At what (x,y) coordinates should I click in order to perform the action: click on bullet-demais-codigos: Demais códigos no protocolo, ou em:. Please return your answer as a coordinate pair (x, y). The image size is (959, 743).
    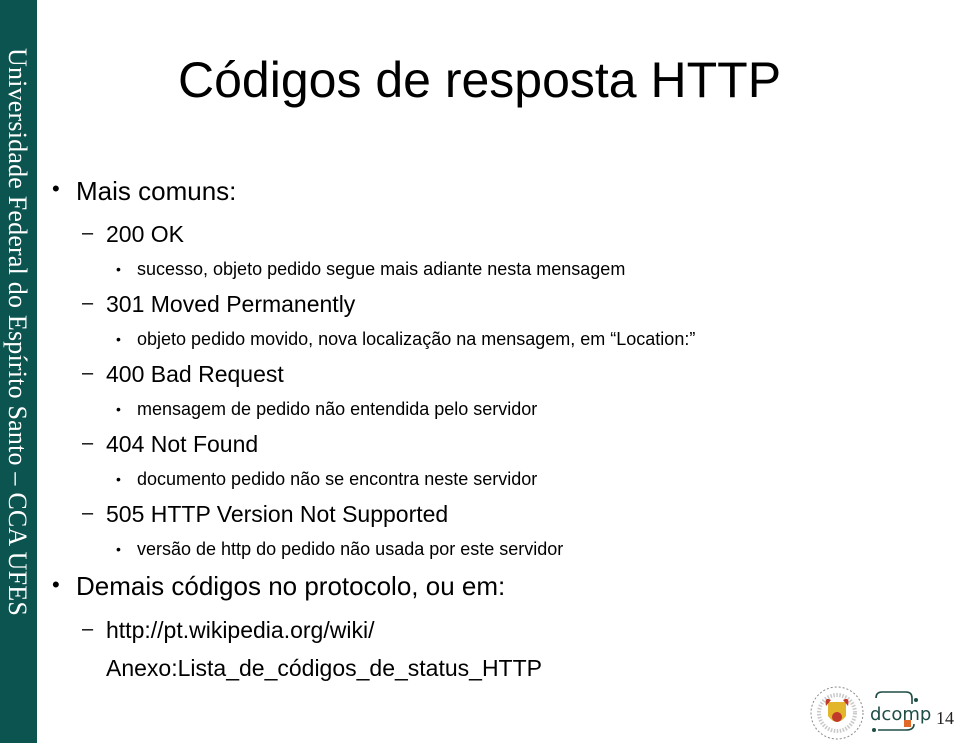
    Looking at the image, I should click on (291, 586).